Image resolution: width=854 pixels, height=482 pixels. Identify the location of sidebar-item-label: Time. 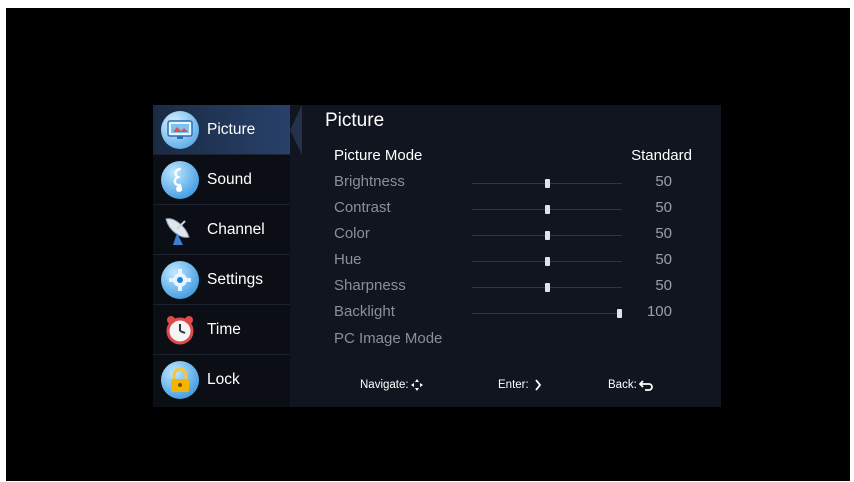
(224, 329).